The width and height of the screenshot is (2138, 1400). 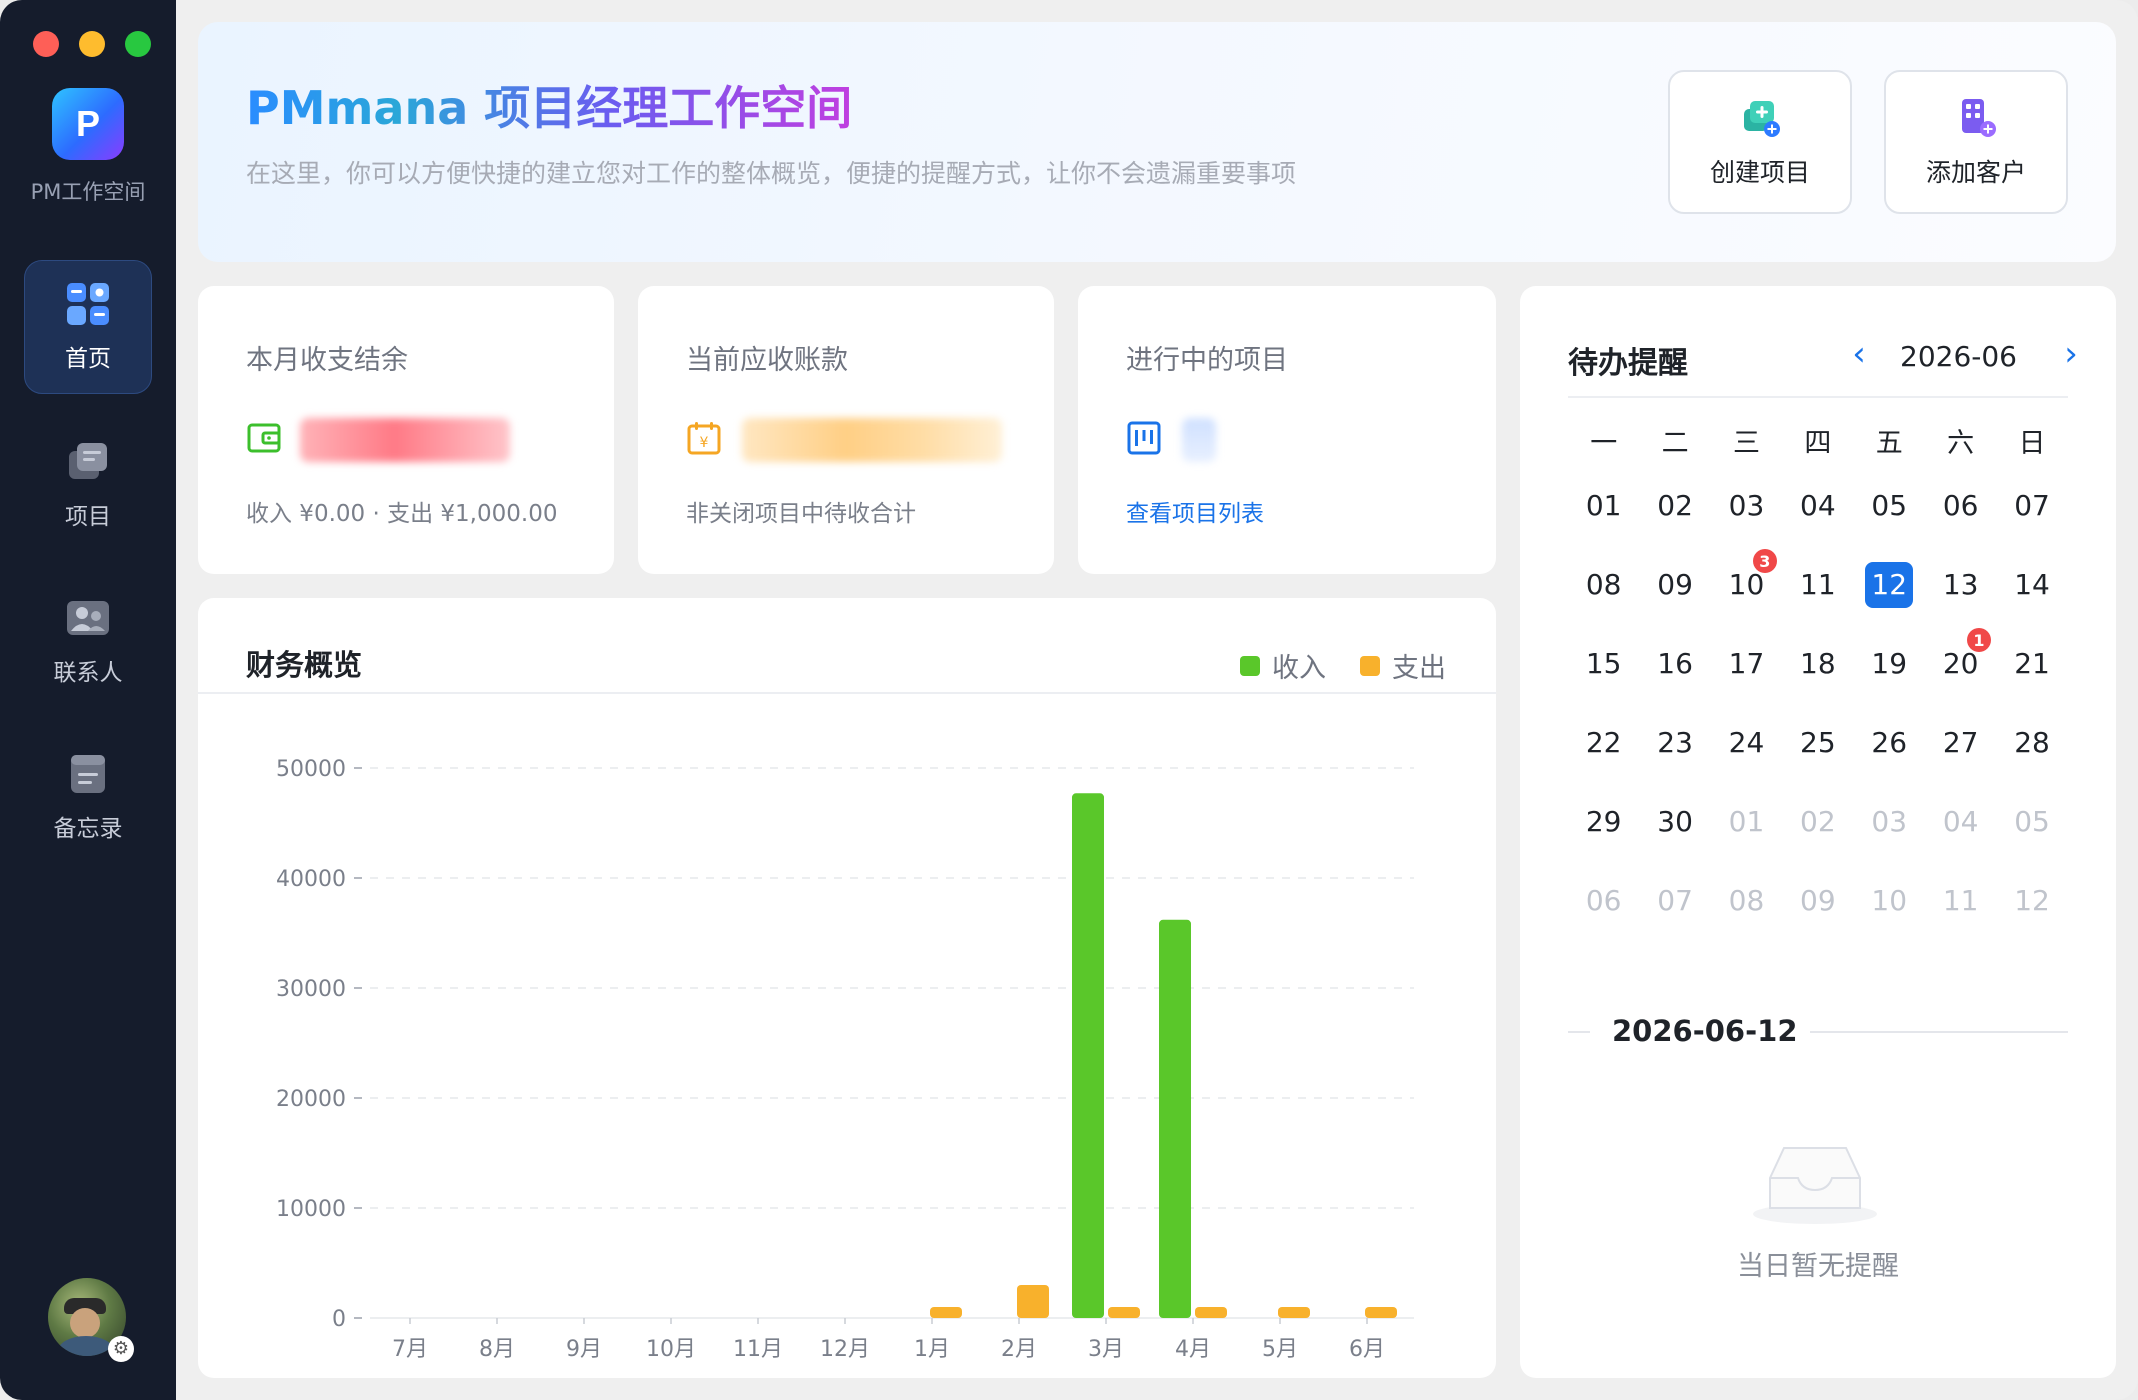 I want to click on legend-expense: 支出, so click(x=1403, y=665).